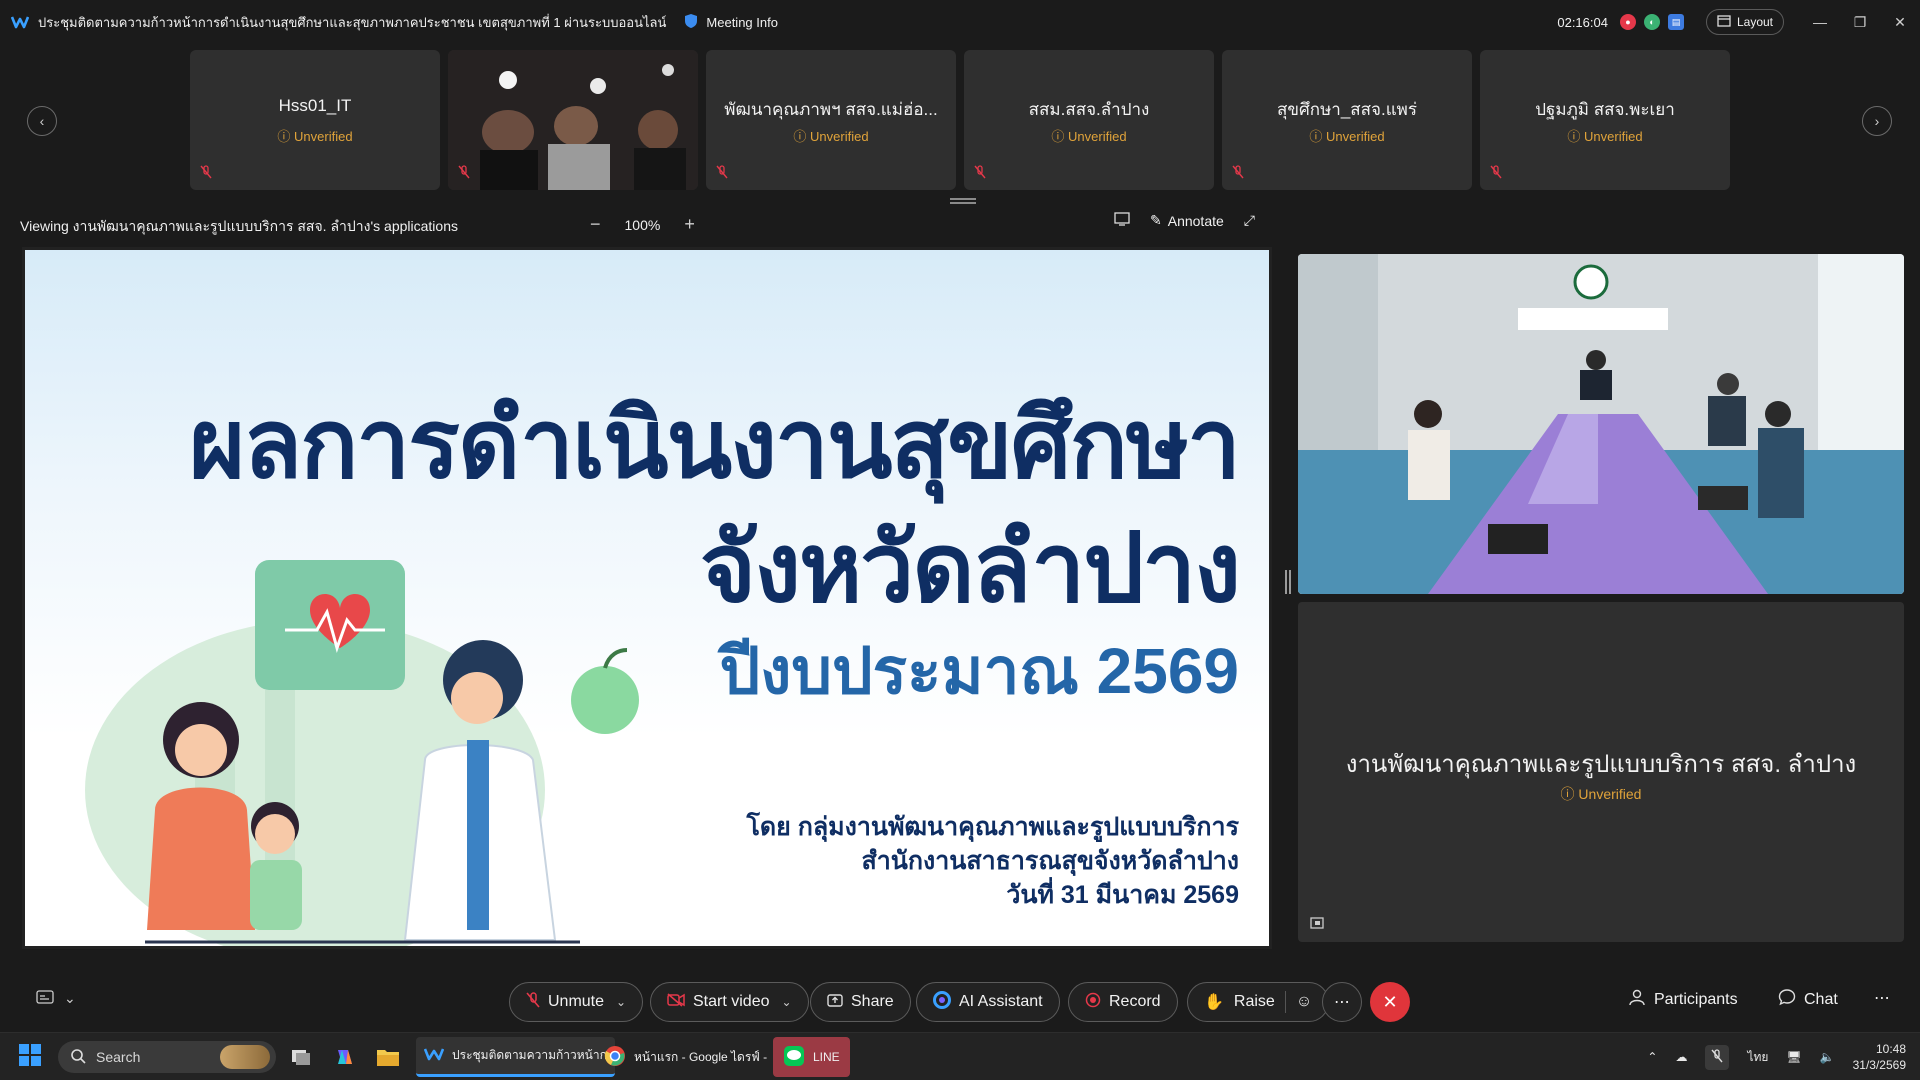 This screenshot has height=1080, width=1920. I want to click on copilot-icon, so click(345, 1056).